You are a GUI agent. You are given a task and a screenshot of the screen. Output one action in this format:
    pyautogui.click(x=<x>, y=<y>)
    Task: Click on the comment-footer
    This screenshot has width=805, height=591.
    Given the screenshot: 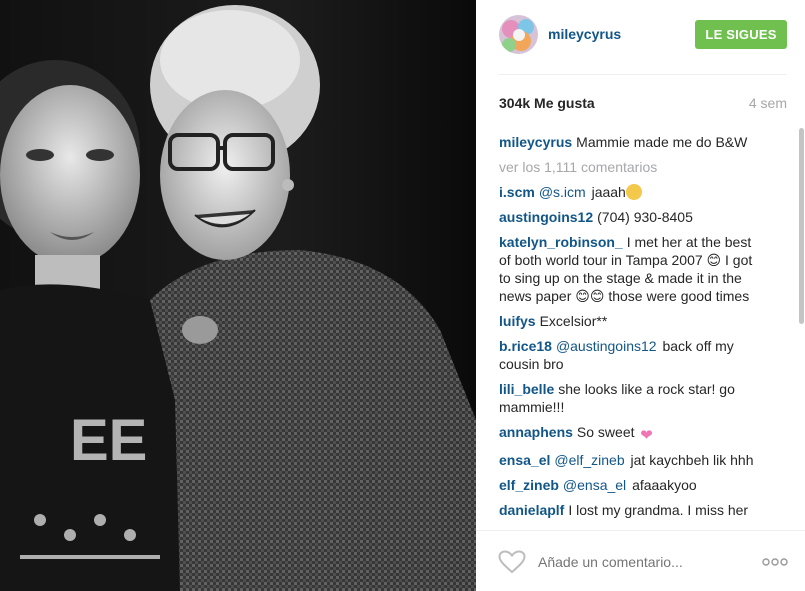 What is the action you would take?
    pyautogui.click(x=640, y=560)
    